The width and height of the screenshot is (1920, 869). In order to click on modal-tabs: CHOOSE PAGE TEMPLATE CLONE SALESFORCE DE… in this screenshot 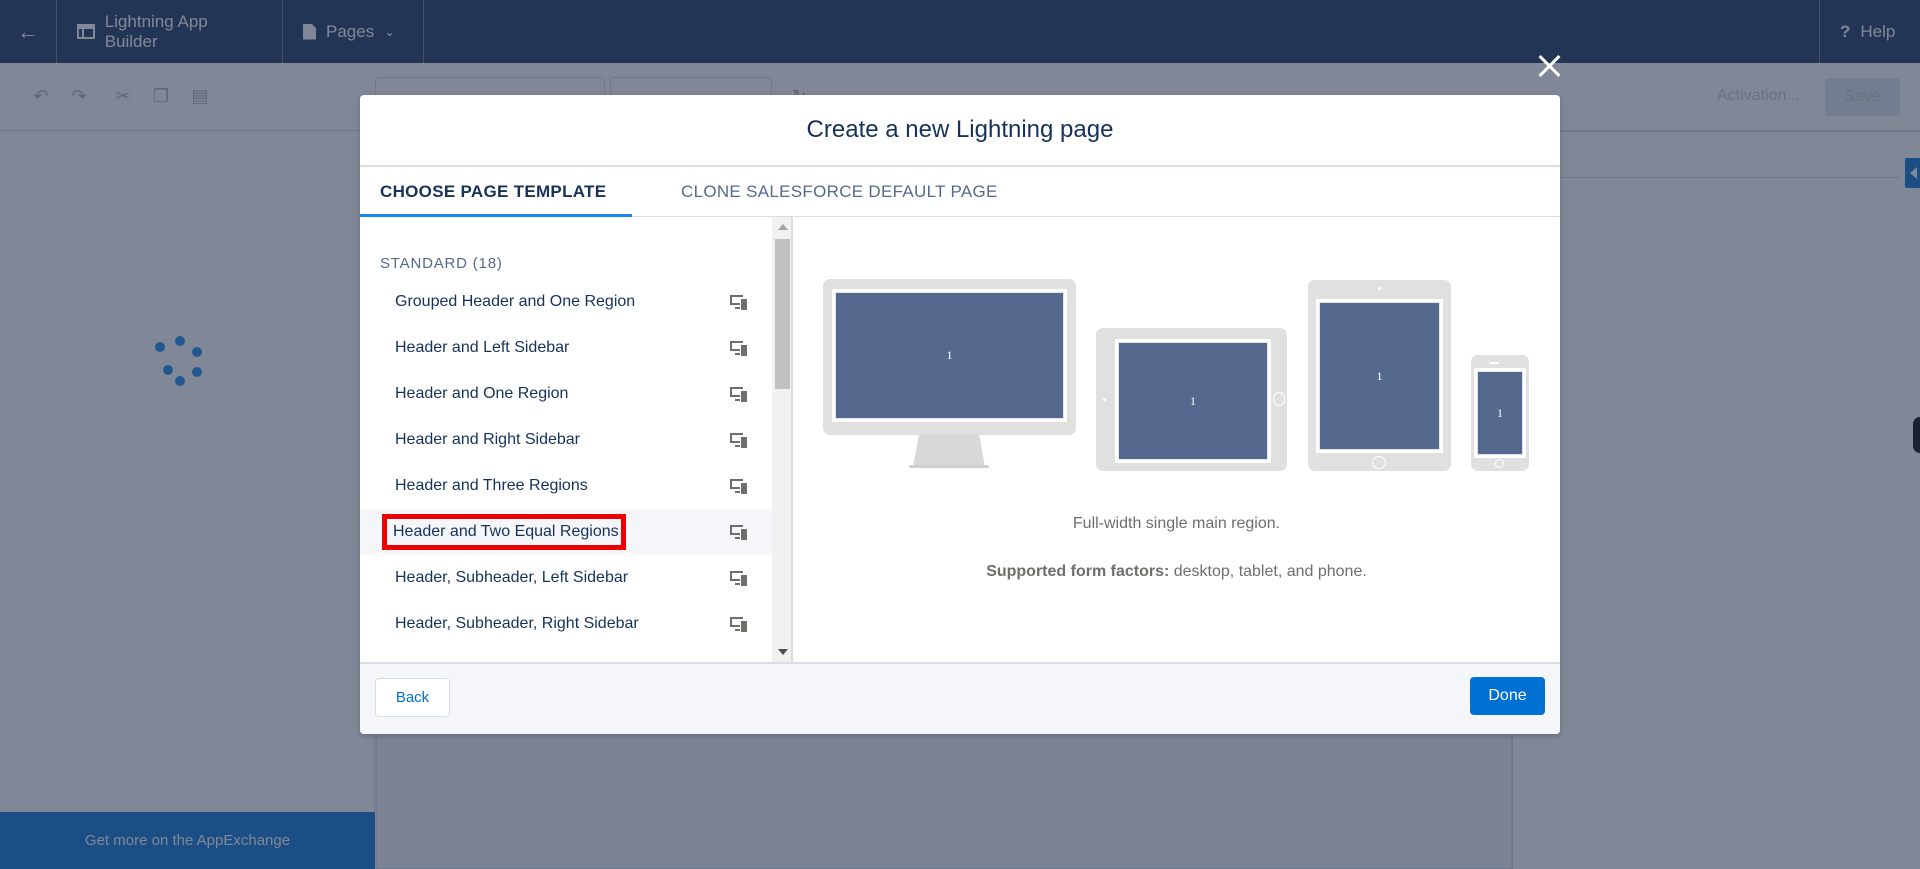, I will do `click(960, 192)`.